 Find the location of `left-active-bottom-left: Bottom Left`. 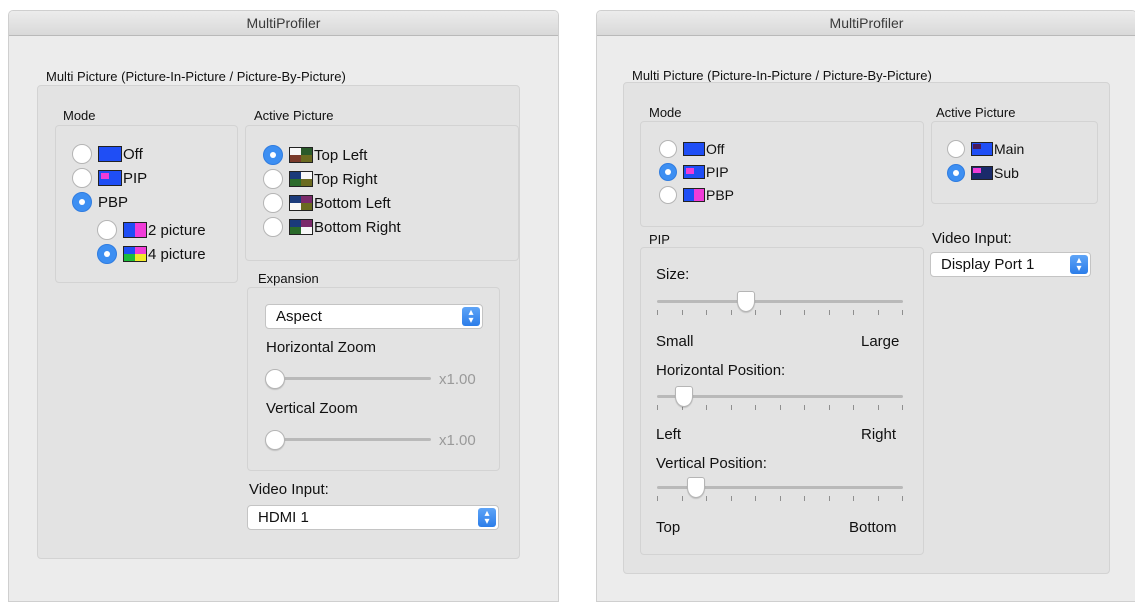

left-active-bottom-left: Bottom Left is located at coordinates (327, 203).